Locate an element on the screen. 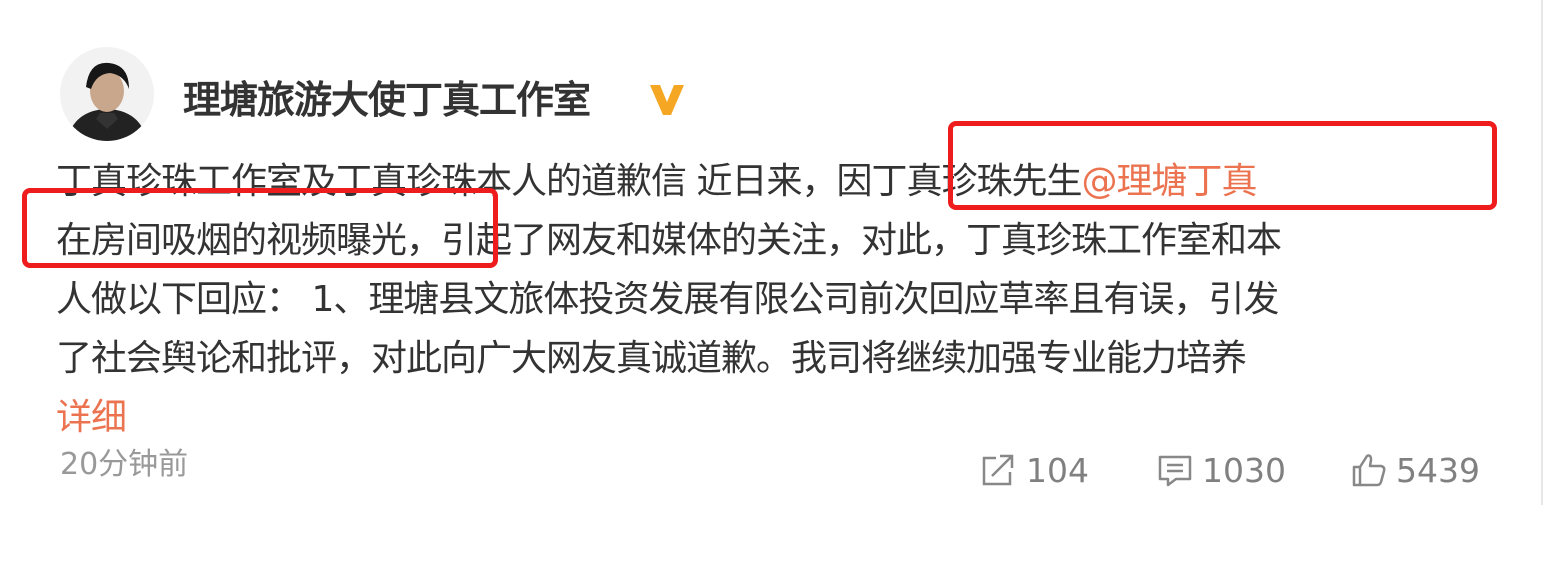  author-avatar is located at coordinates (107, 94).